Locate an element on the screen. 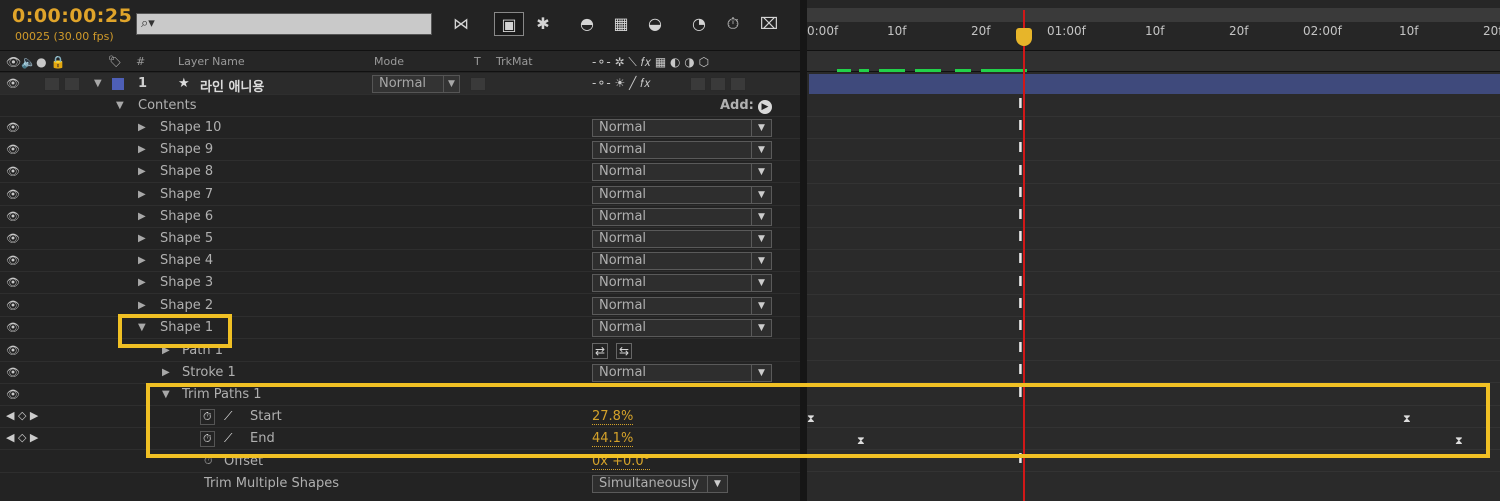 The height and width of the screenshot is (501, 1500). solo-switch is located at coordinates (52, 84).